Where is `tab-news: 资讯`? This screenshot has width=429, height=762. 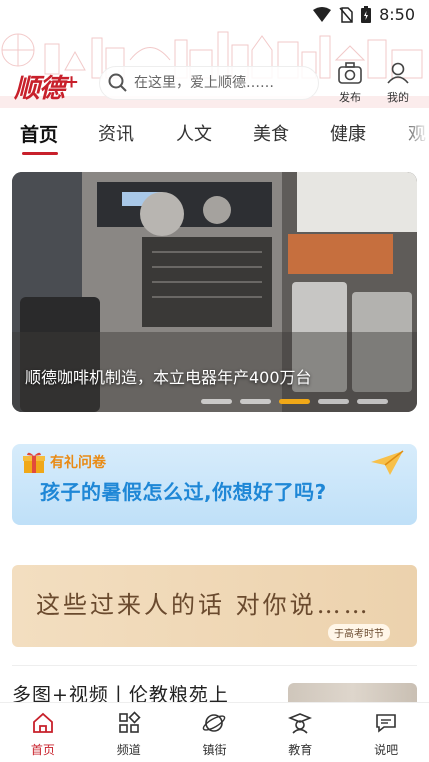 tab-news: 资讯 is located at coordinates (116, 133).